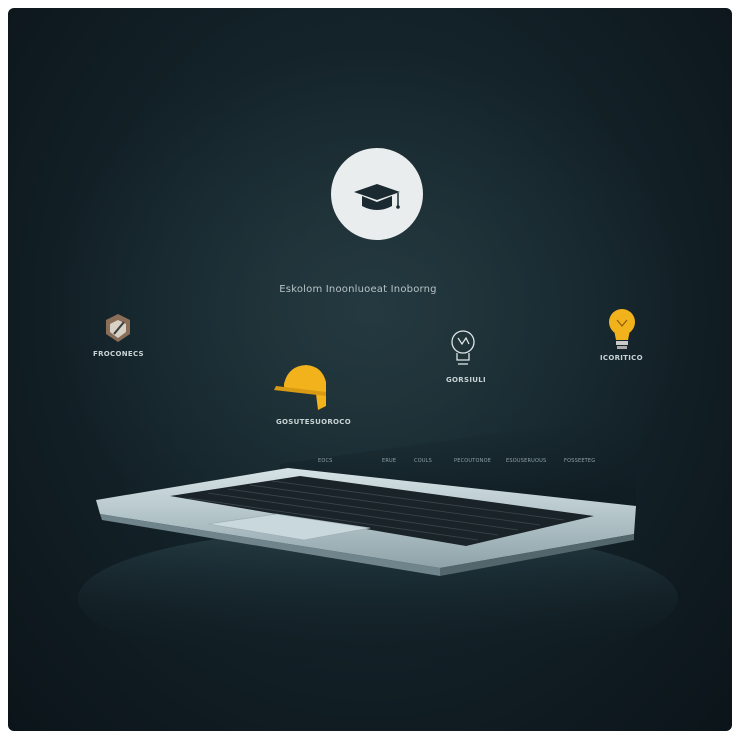  What do you see at coordinates (389, 461) in the screenshot?
I see `screen-menu-item: Erue` at bounding box center [389, 461].